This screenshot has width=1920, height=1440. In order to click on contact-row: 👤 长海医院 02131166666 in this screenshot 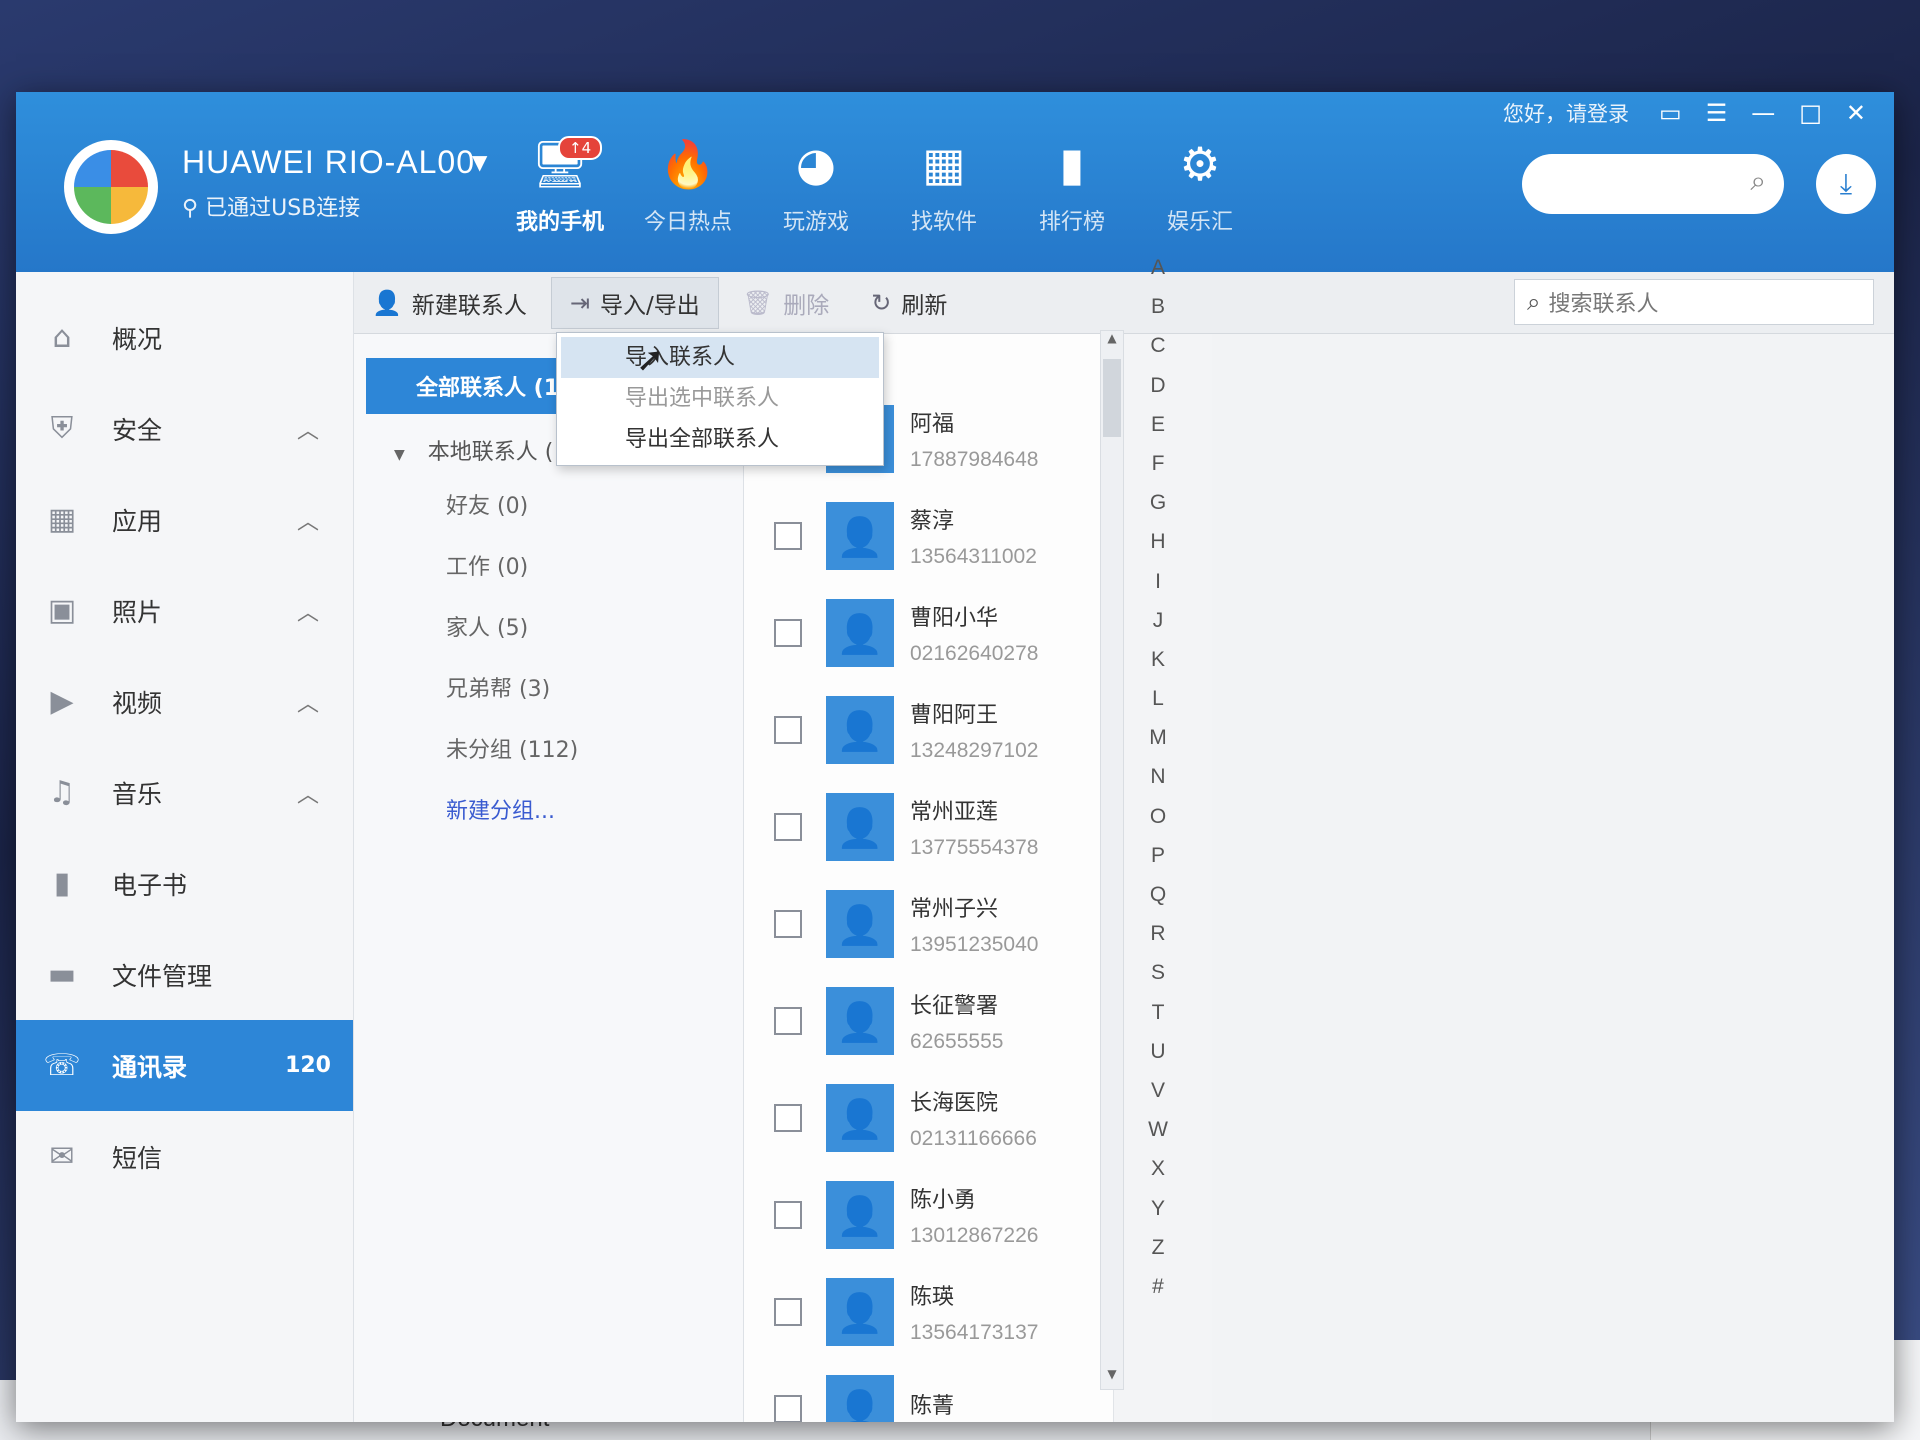, I will do `click(928, 1117)`.